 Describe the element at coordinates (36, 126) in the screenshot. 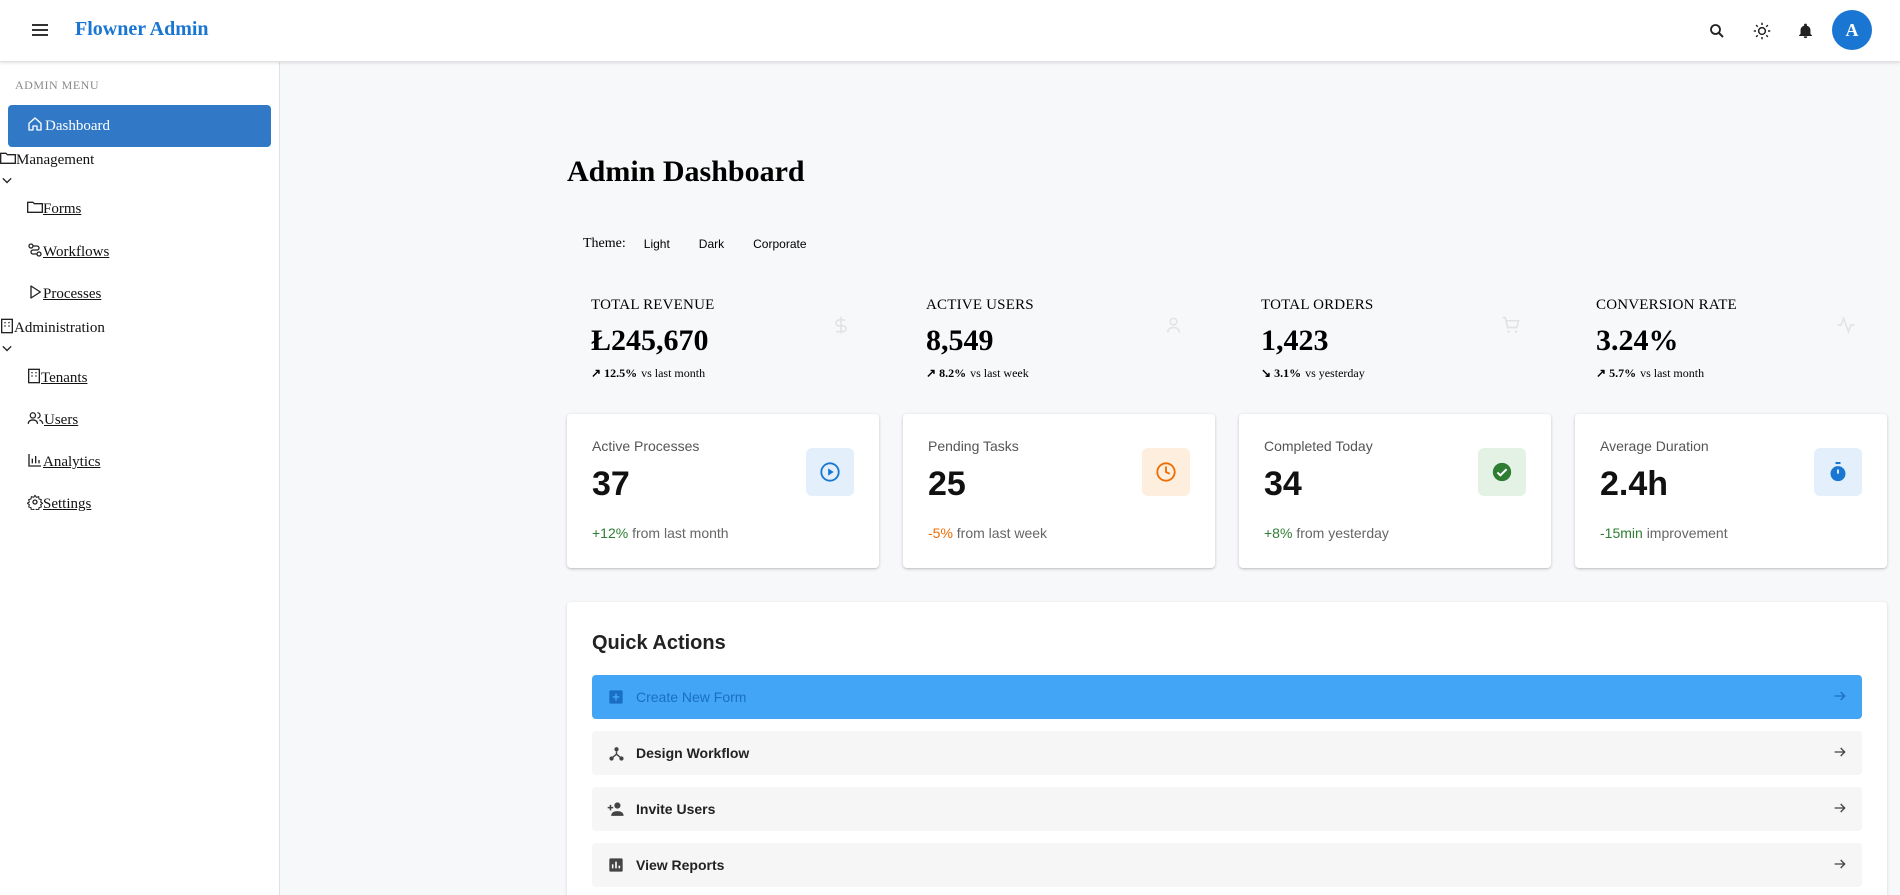

I see `home-icon` at that location.